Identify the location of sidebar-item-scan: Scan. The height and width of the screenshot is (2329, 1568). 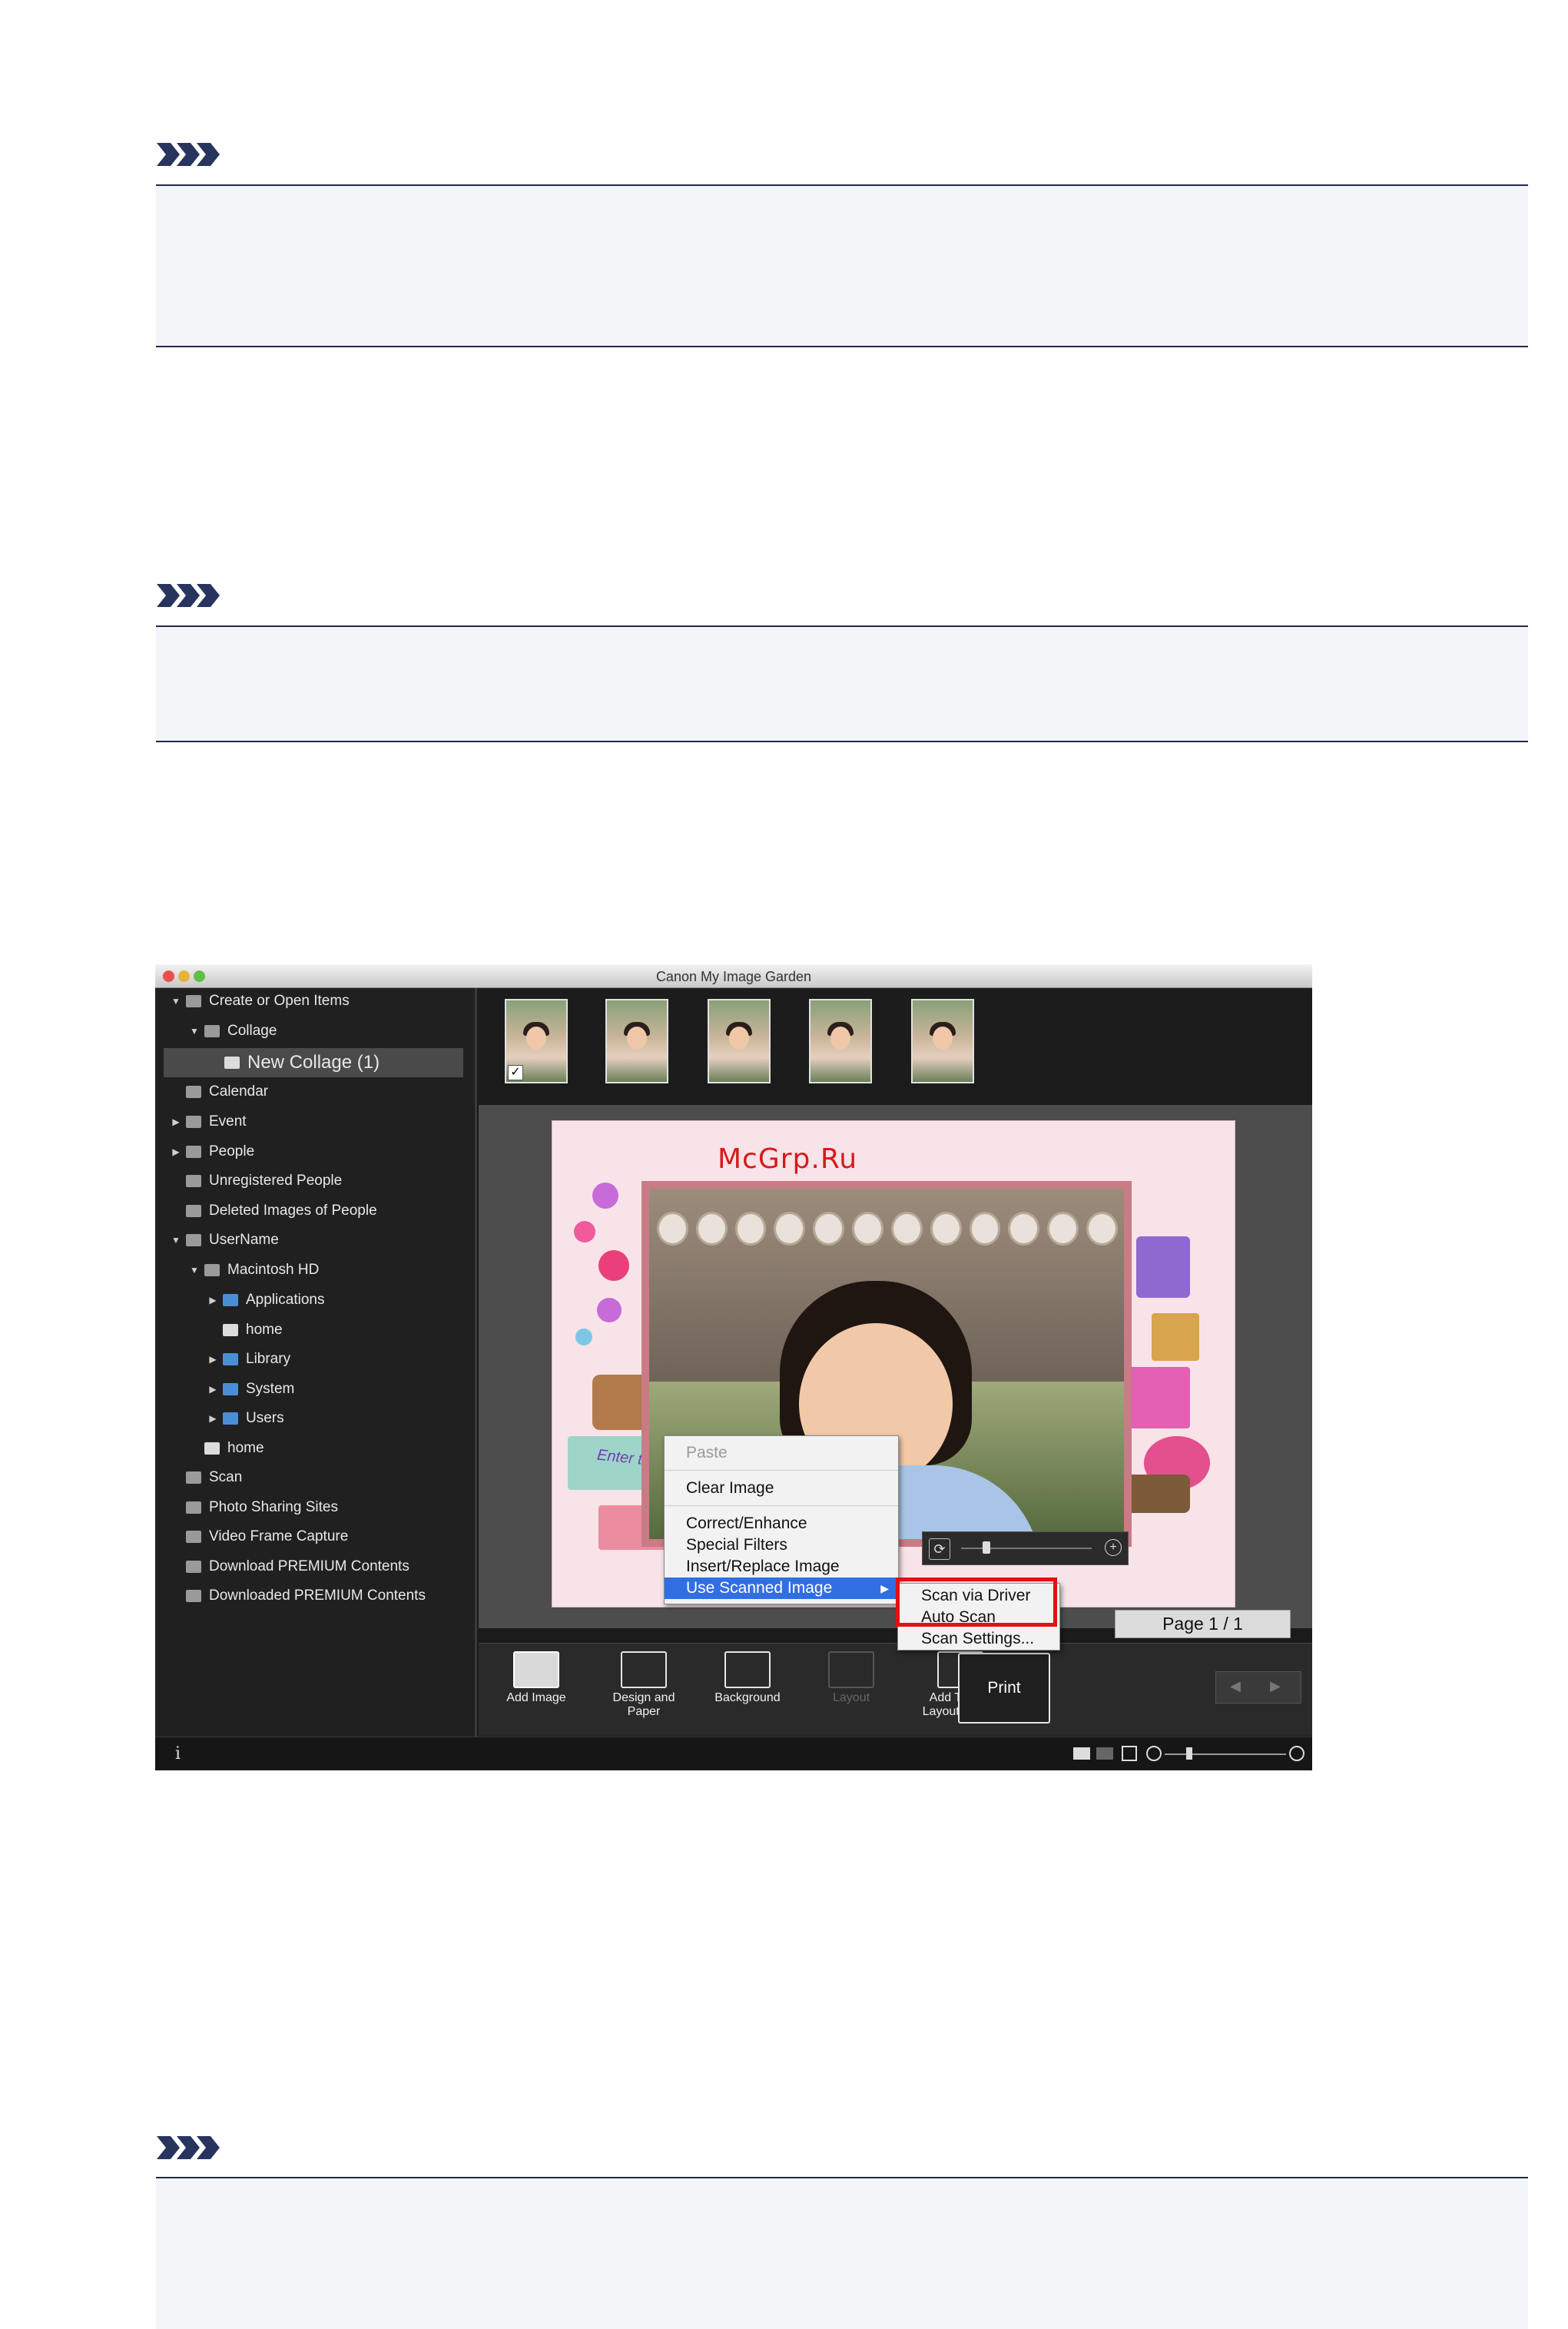
(214, 1477).